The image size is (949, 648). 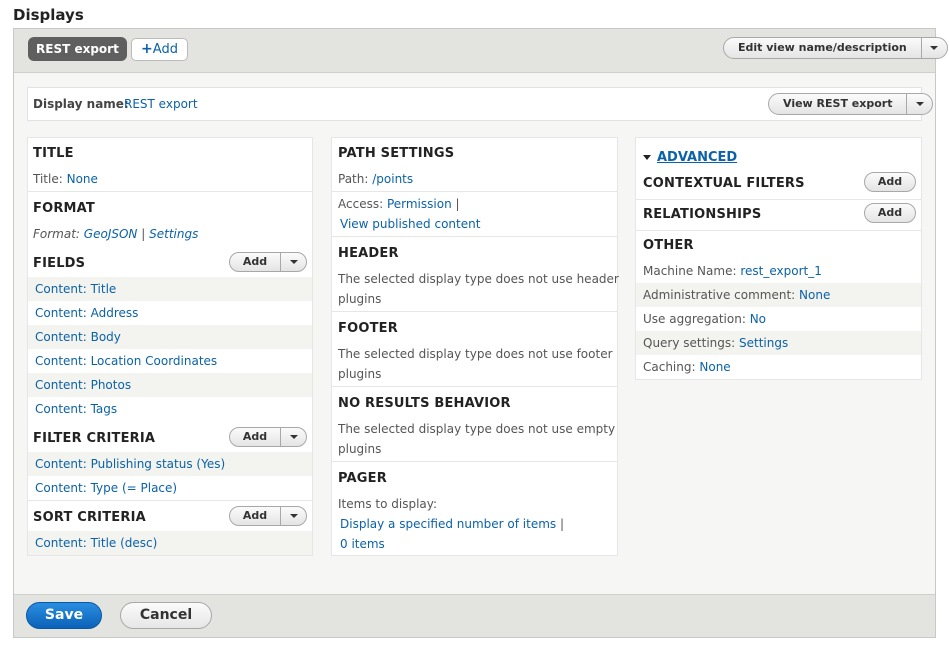 What do you see at coordinates (268, 437) in the screenshot?
I see `filter-add-button: Add` at bounding box center [268, 437].